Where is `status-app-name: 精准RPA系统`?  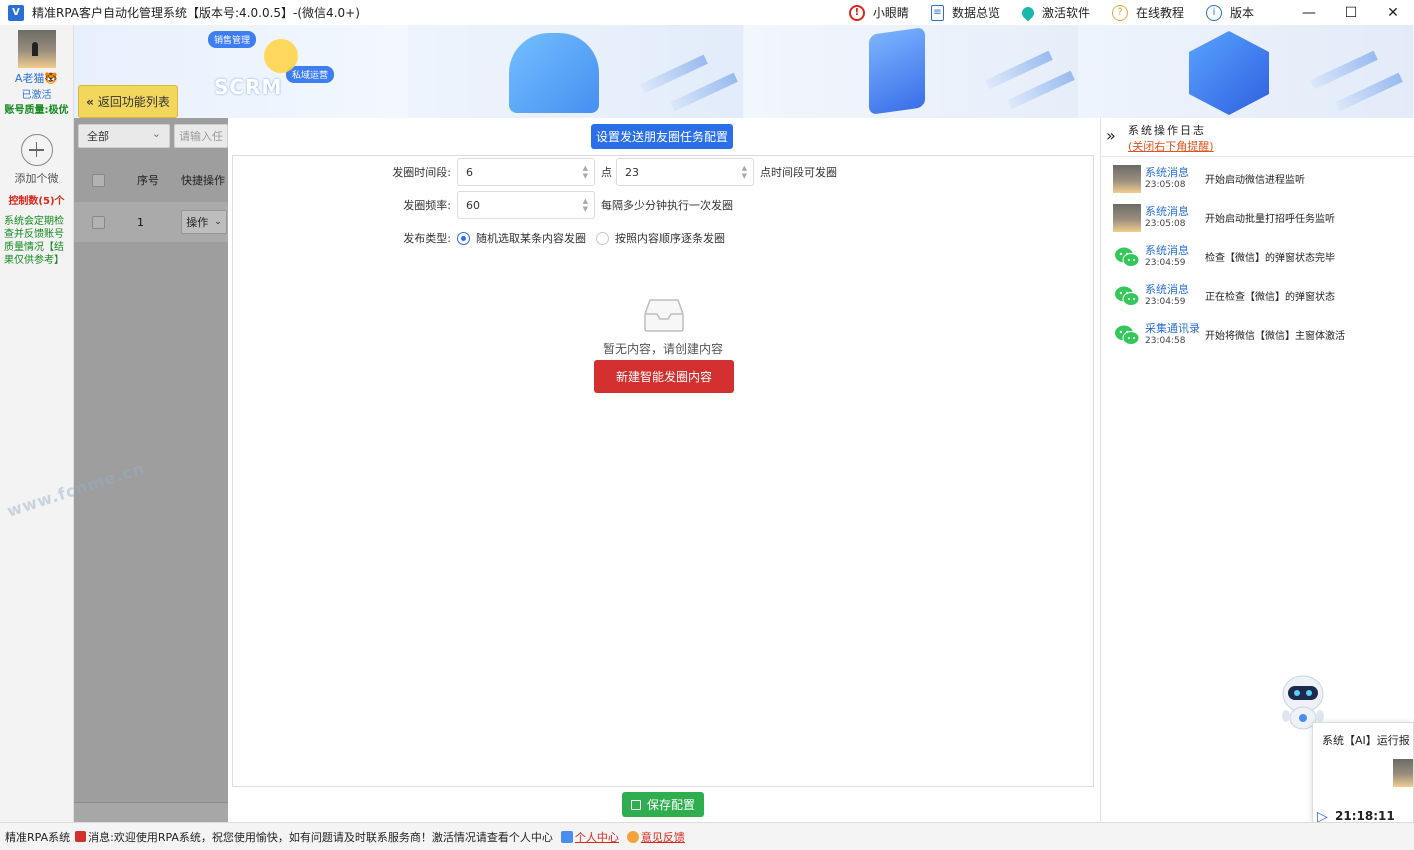 status-app-name: 精准RPA系统 is located at coordinates (38, 837).